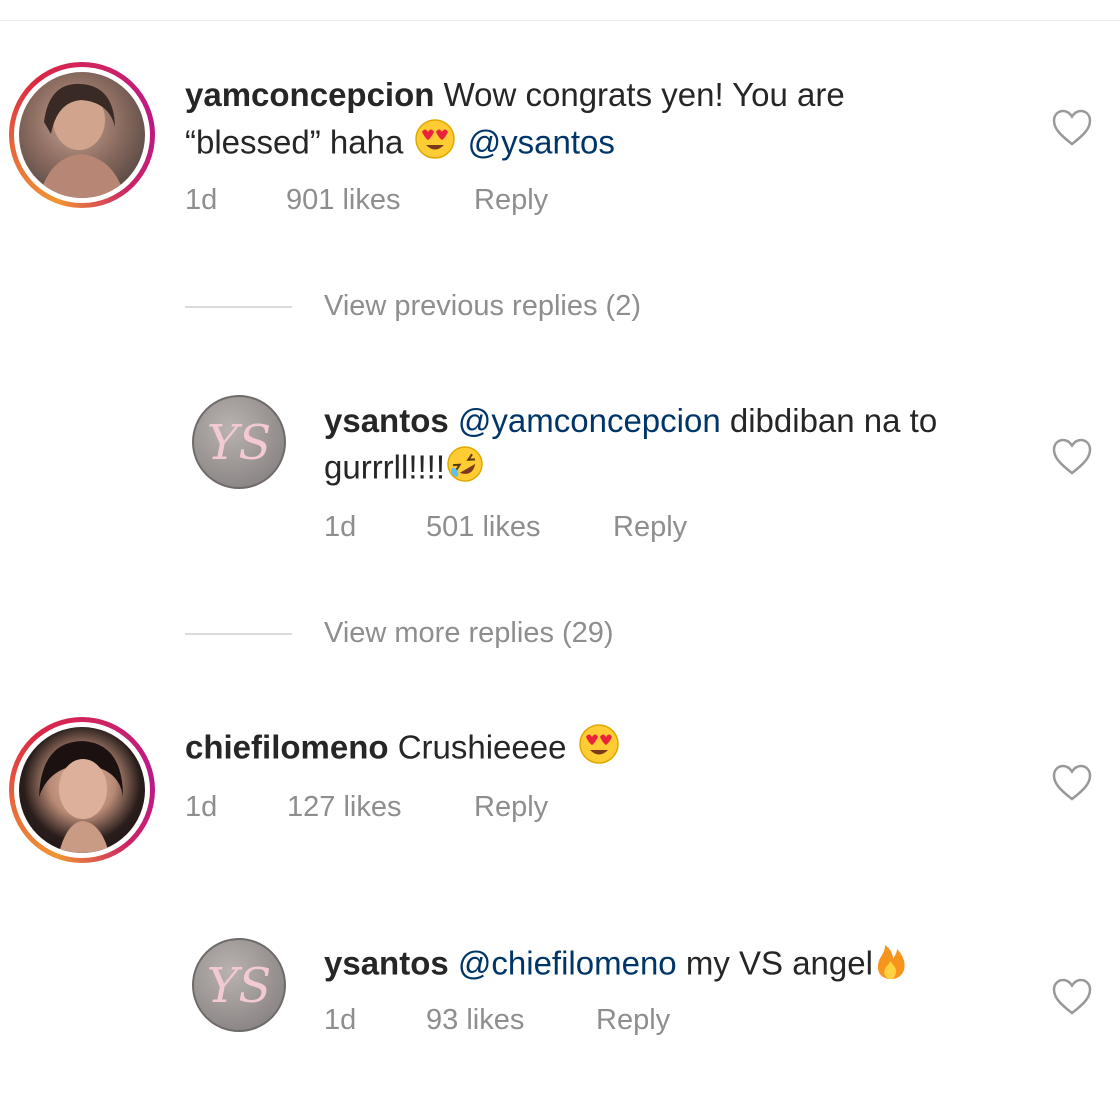  Describe the element at coordinates (309, 94) in the screenshot. I see `comment-username: yamconcepcion` at that location.